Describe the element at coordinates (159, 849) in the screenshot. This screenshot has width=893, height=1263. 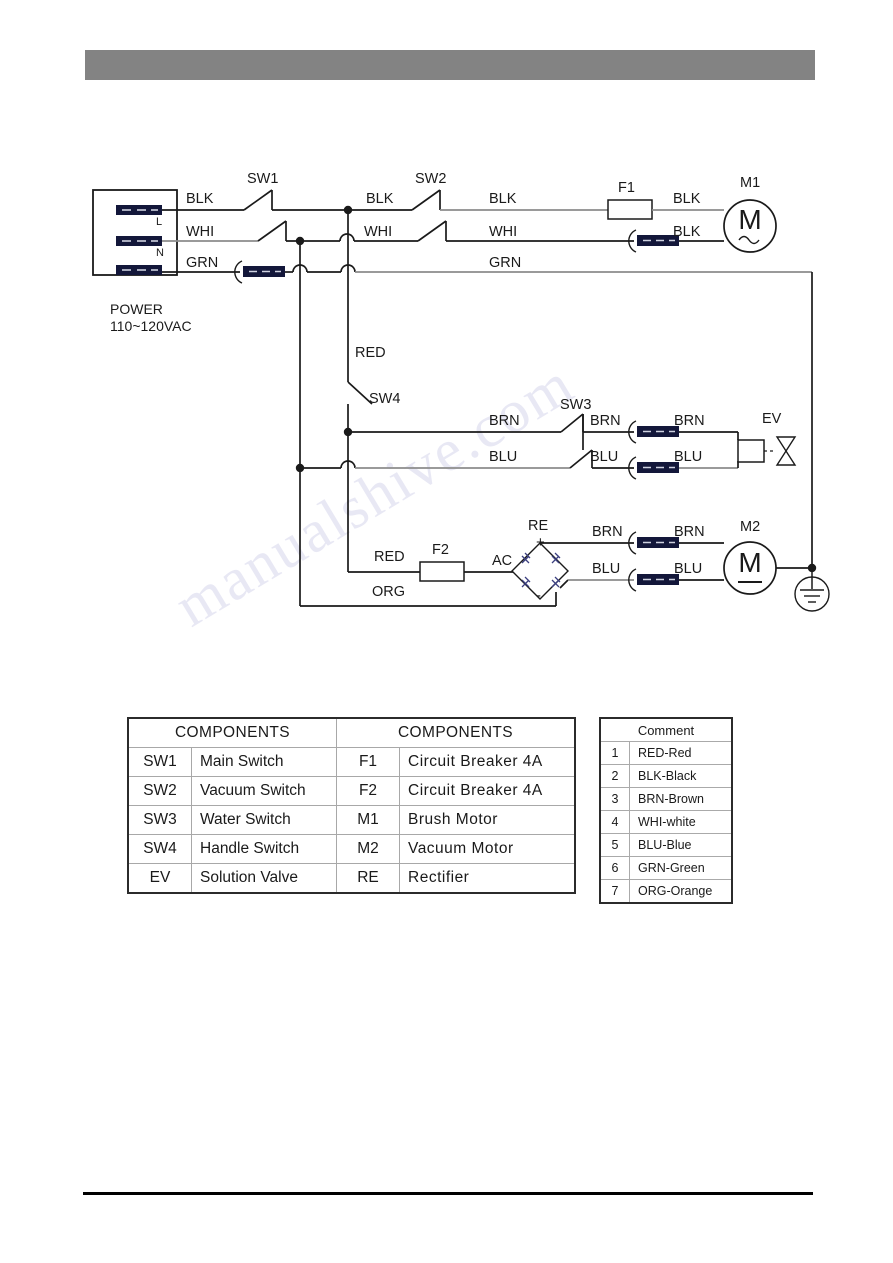
I see `component-code: SW4` at that location.